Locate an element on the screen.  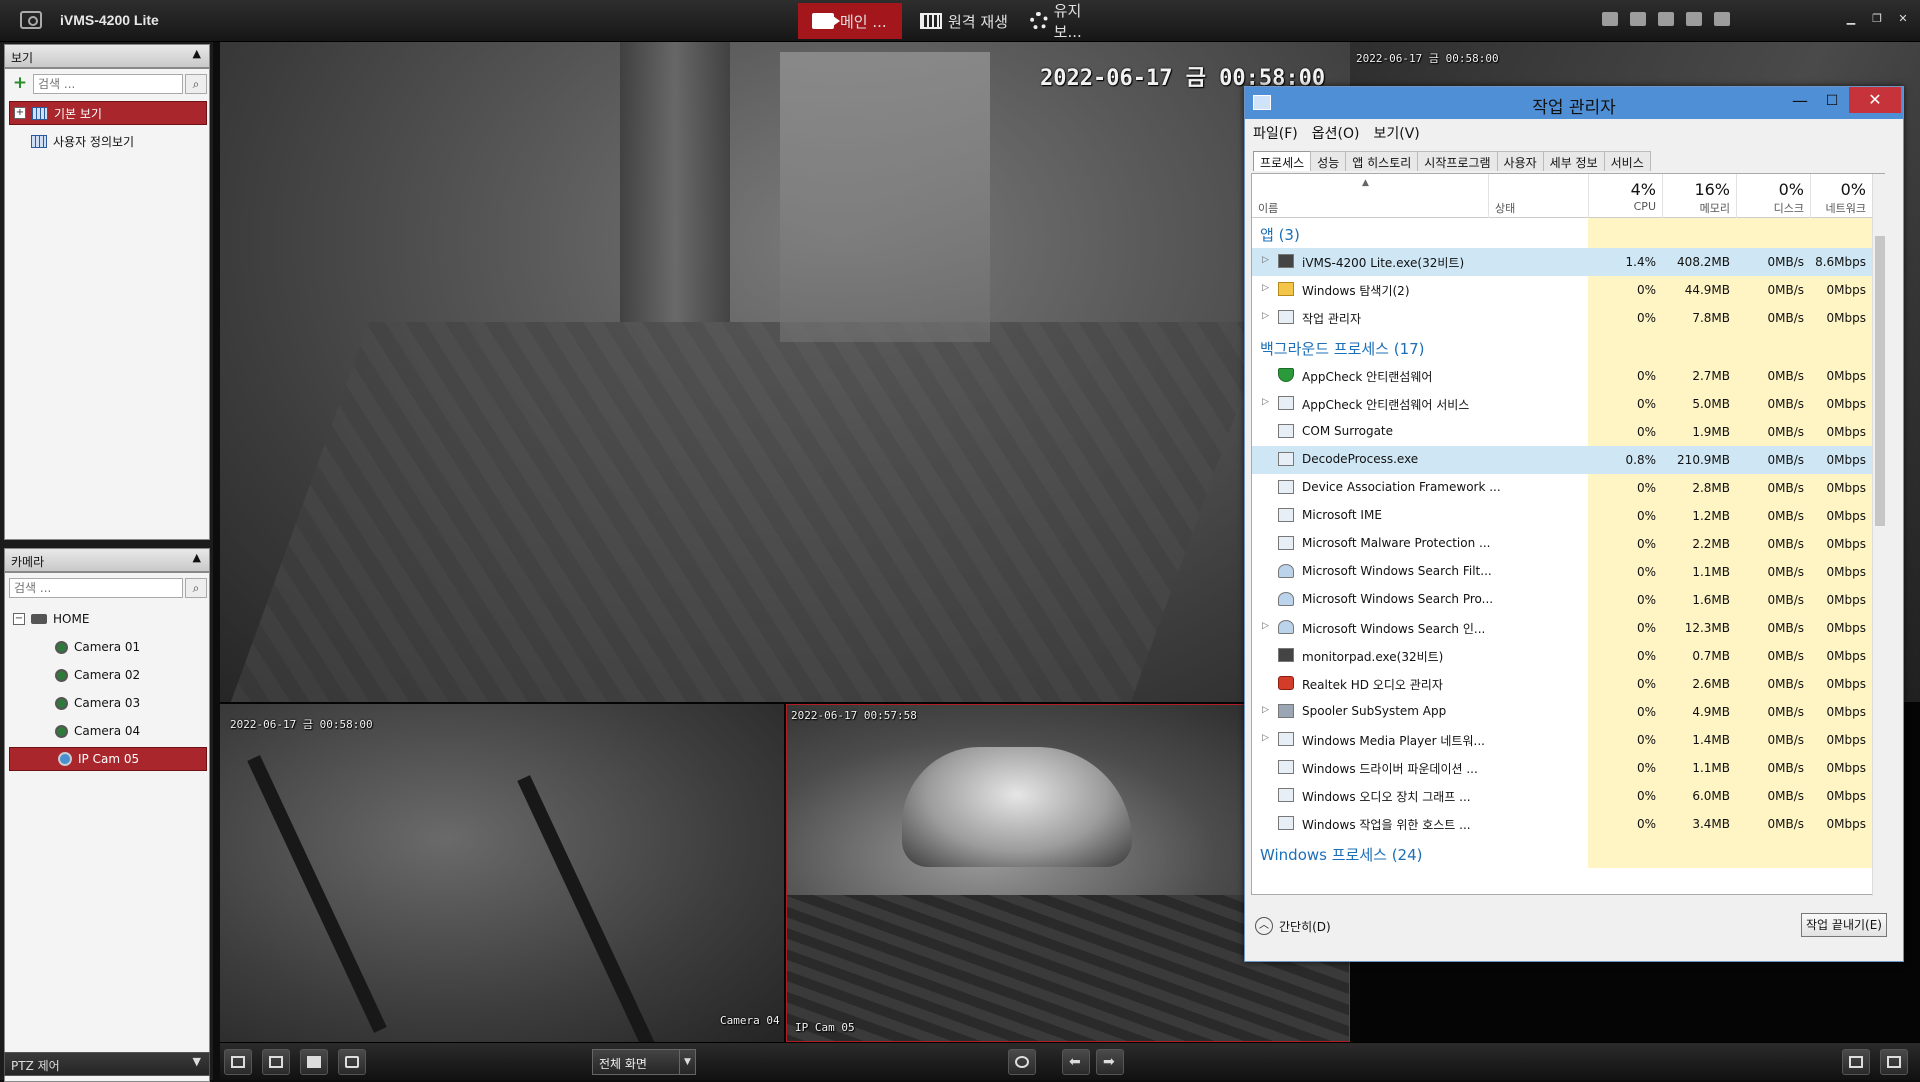
scrollbar-thumb is located at coordinates (1880, 381).